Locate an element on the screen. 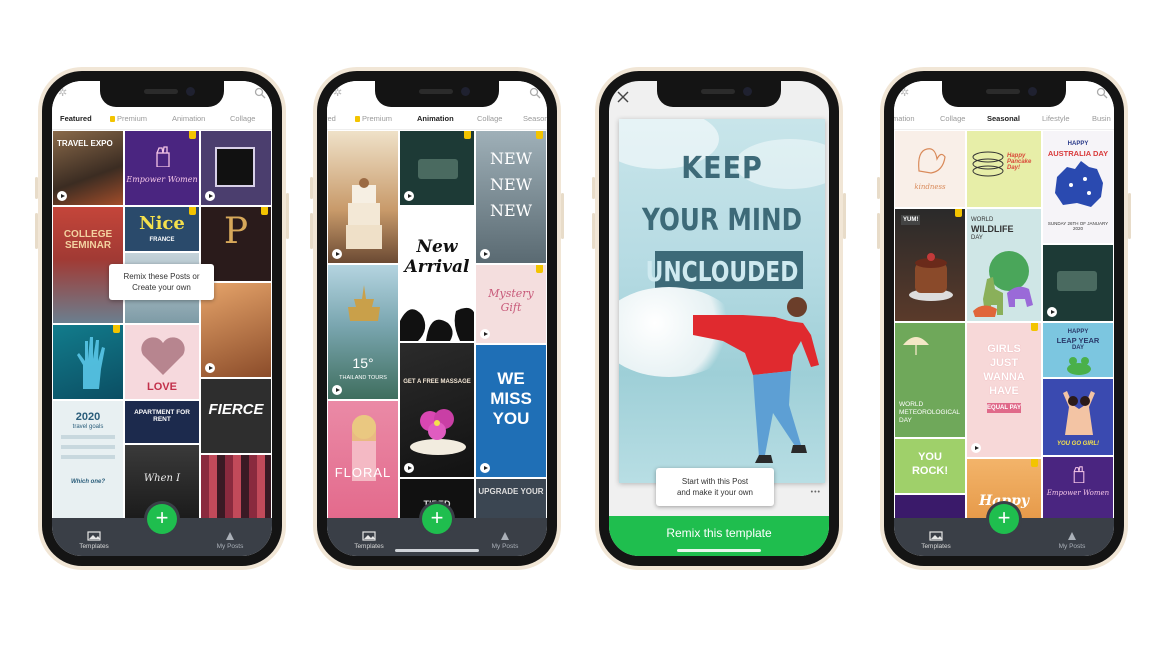 This screenshot has width=1166, height=650. tile-text: GET A FREE MASSAGE is located at coordinates (437, 382).